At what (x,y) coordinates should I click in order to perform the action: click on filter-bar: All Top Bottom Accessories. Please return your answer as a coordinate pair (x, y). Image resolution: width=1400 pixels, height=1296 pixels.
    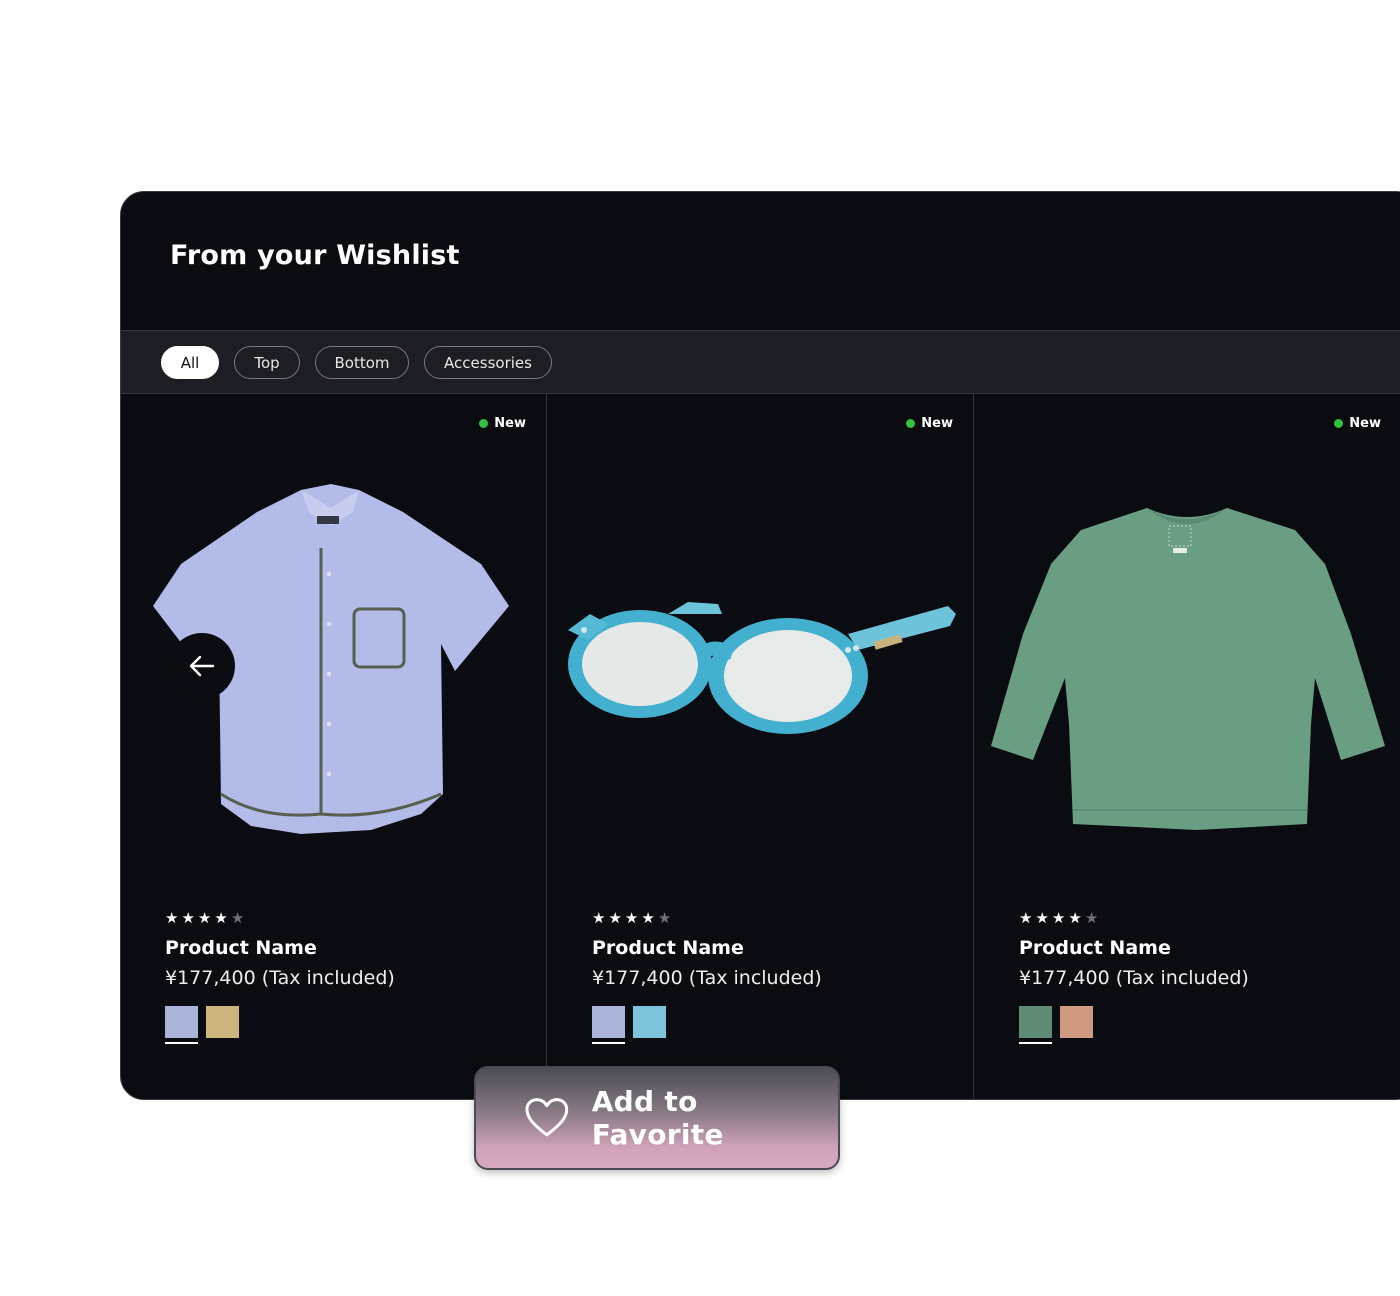
    Looking at the image, I should click on (760, 362).